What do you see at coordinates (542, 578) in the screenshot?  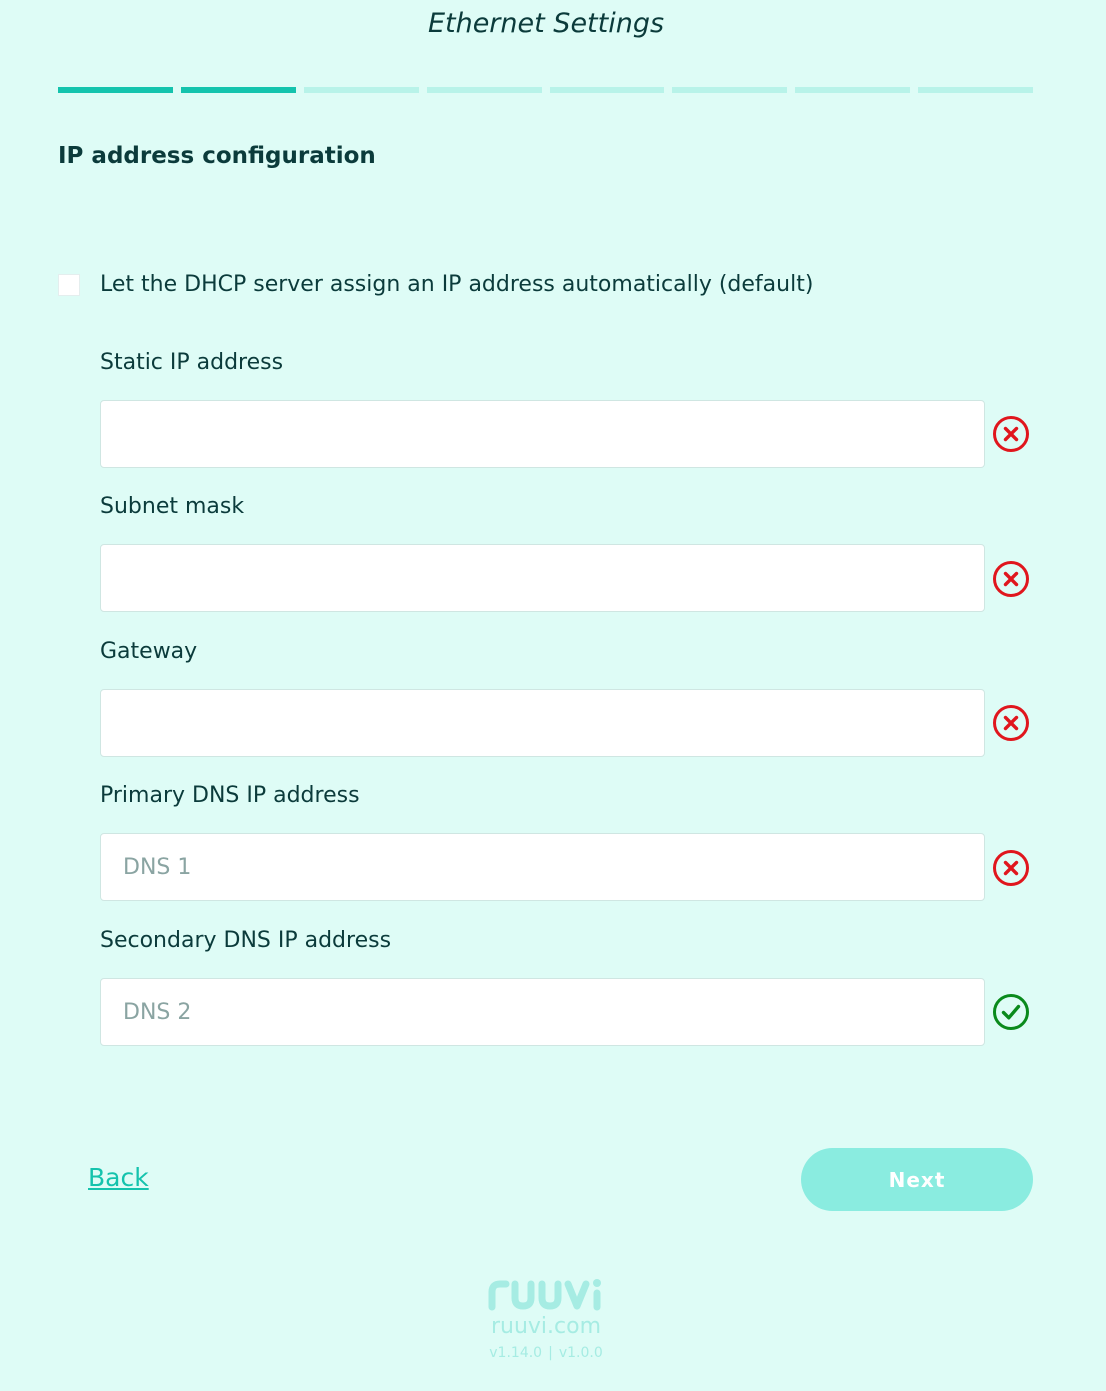 I see `subnet-mask-input` at bounding box center [542, 578].